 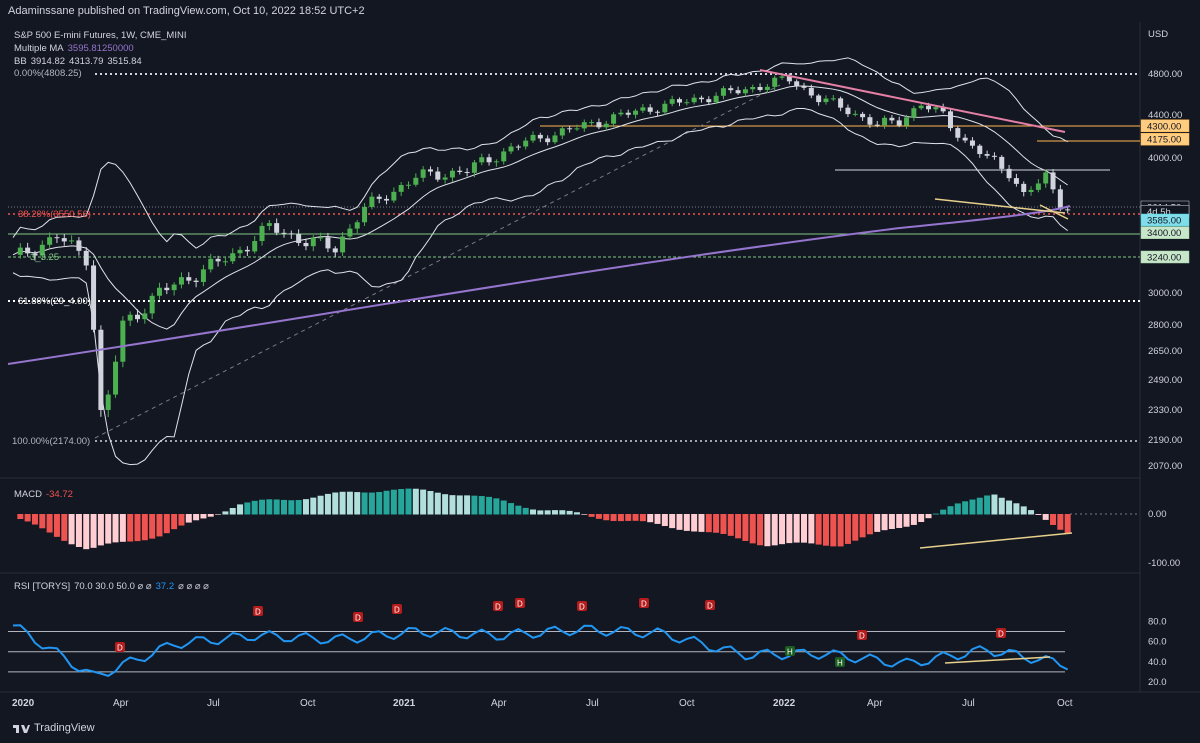 I want to click on price-tick: 2650.00, so click(x=1165, y=351).